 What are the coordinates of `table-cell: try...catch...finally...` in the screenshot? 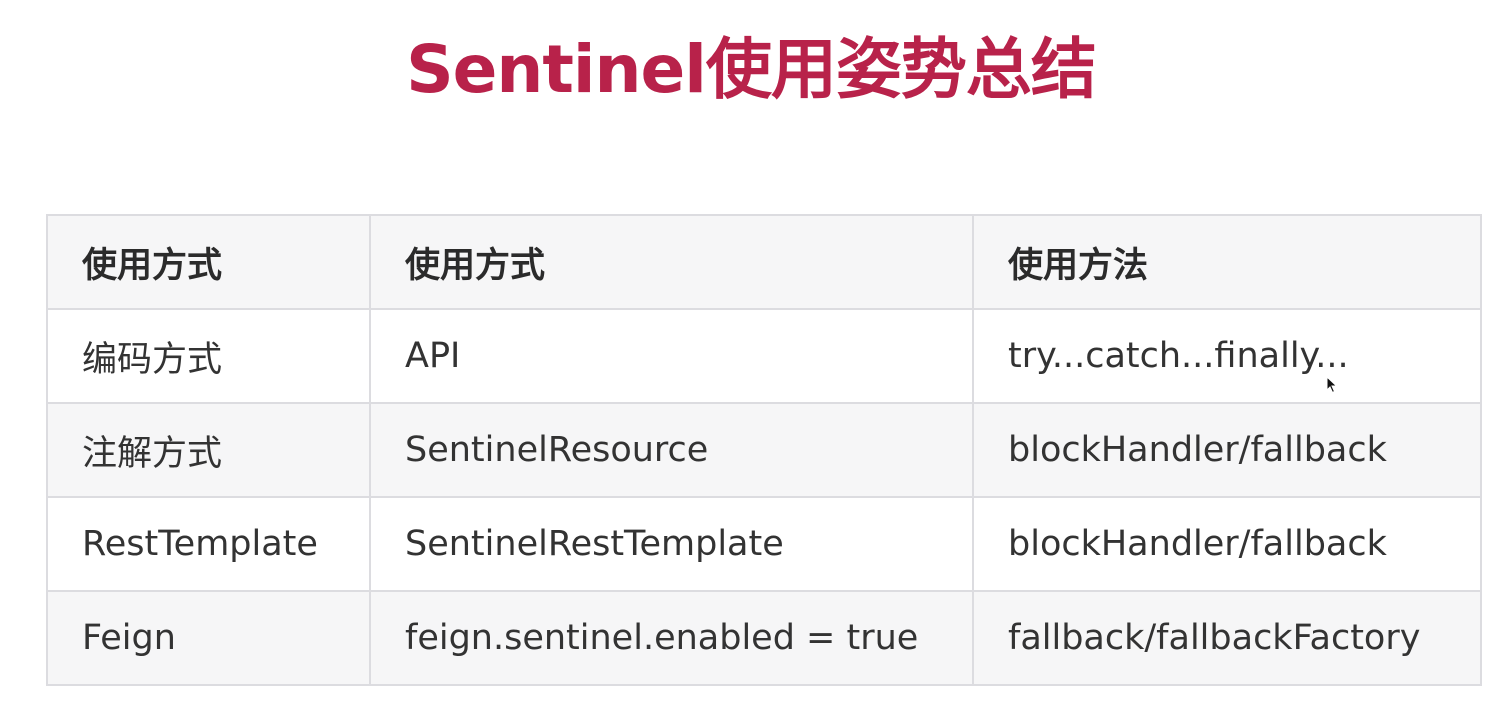 It's located at (1227, 356).